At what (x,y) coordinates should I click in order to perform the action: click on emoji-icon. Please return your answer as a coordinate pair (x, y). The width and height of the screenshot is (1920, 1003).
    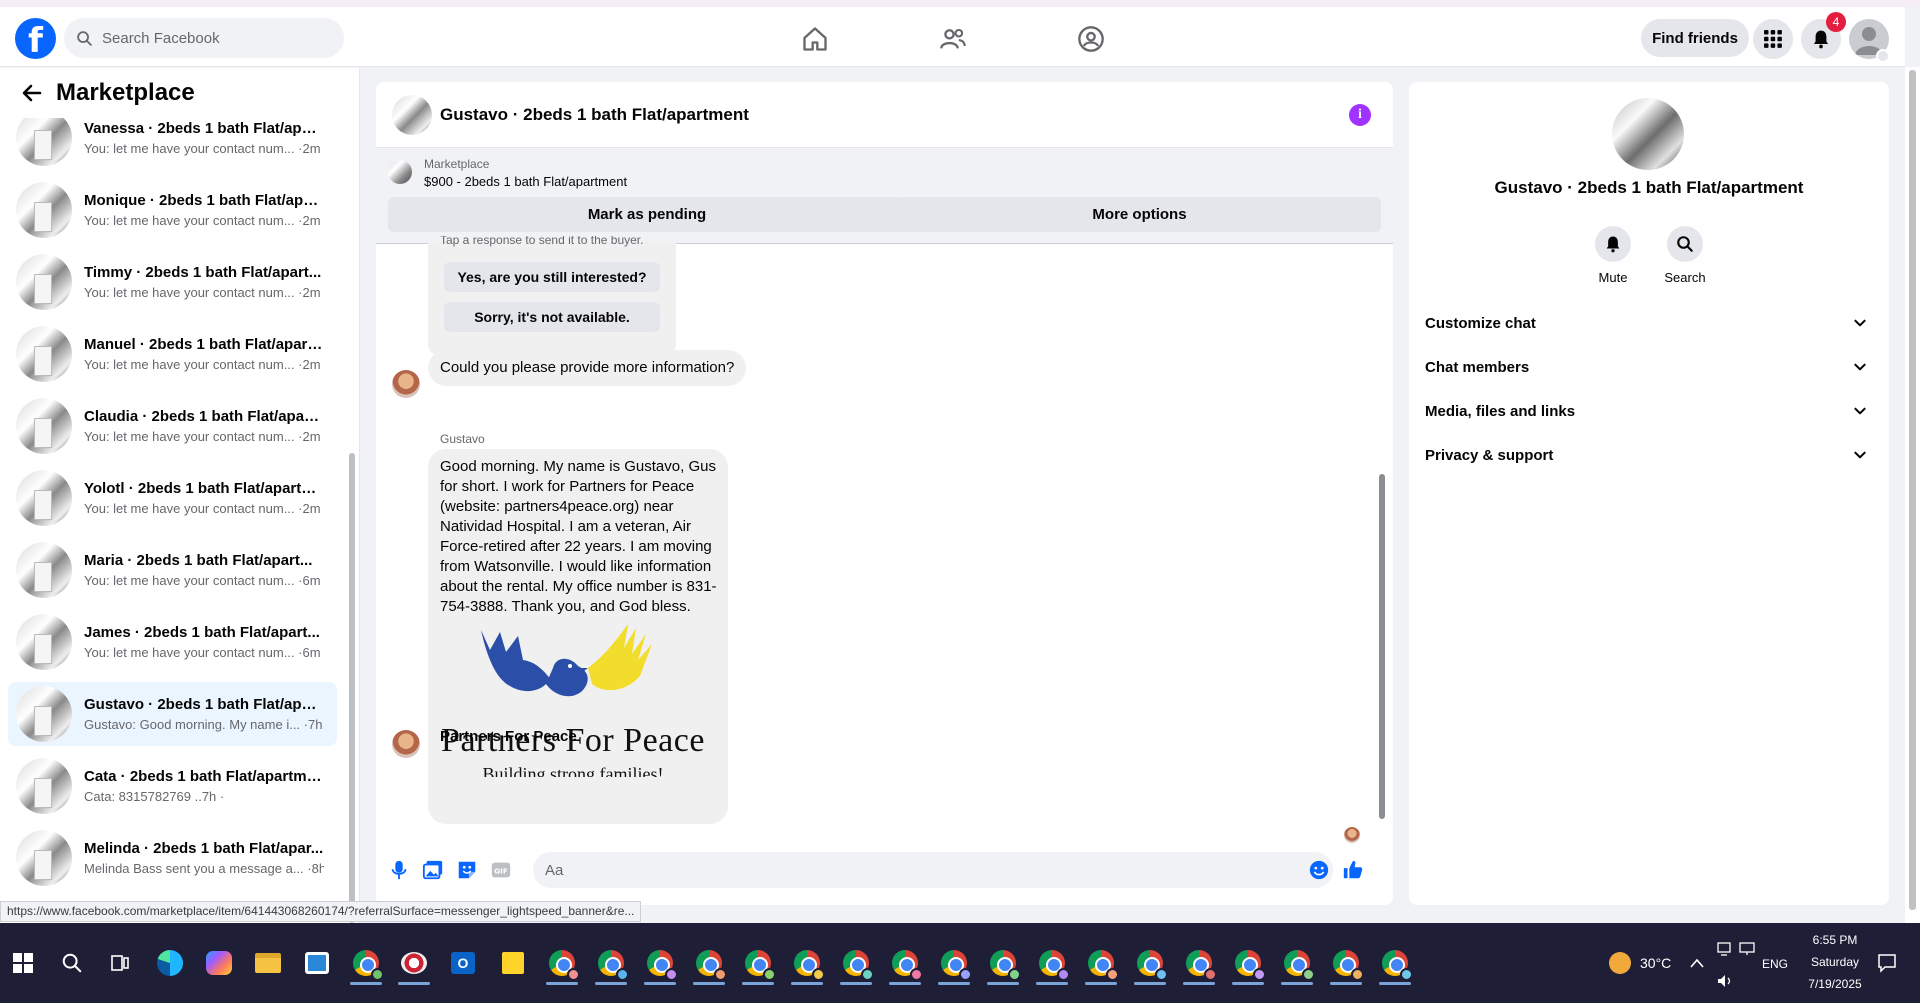
    Looking at the image, I should click on (1319, 870).